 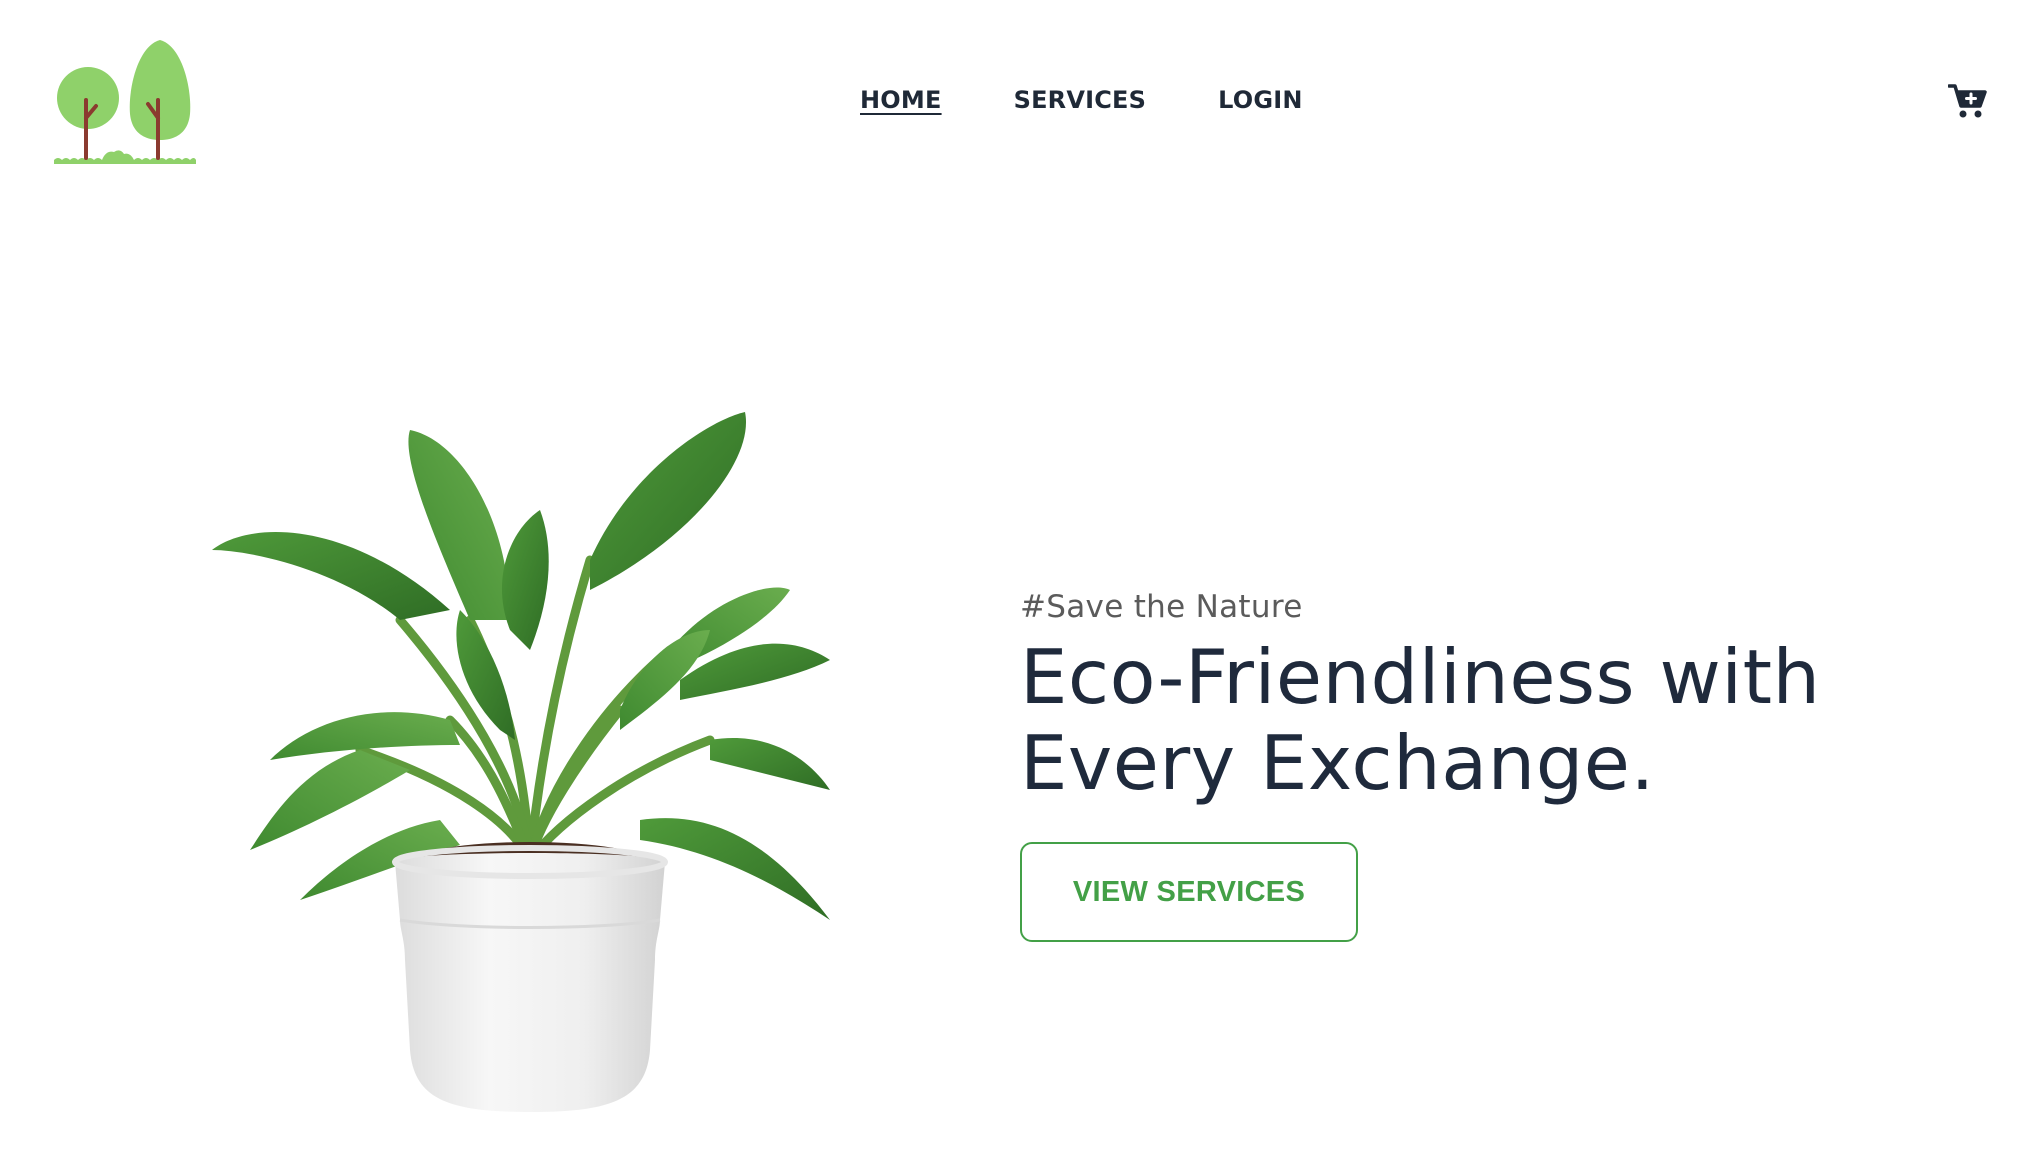 I want to click on hero-headline: Eco-Friendliness with Every Exchange., so click(x=1470, y=720).